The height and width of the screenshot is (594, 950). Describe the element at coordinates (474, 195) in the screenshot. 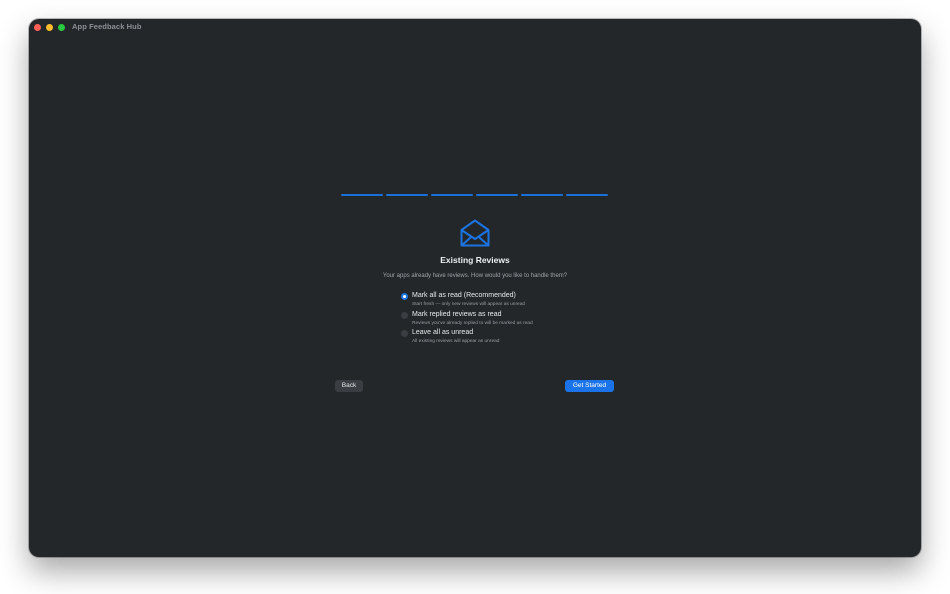

I see `onboarding-progress` at that location.